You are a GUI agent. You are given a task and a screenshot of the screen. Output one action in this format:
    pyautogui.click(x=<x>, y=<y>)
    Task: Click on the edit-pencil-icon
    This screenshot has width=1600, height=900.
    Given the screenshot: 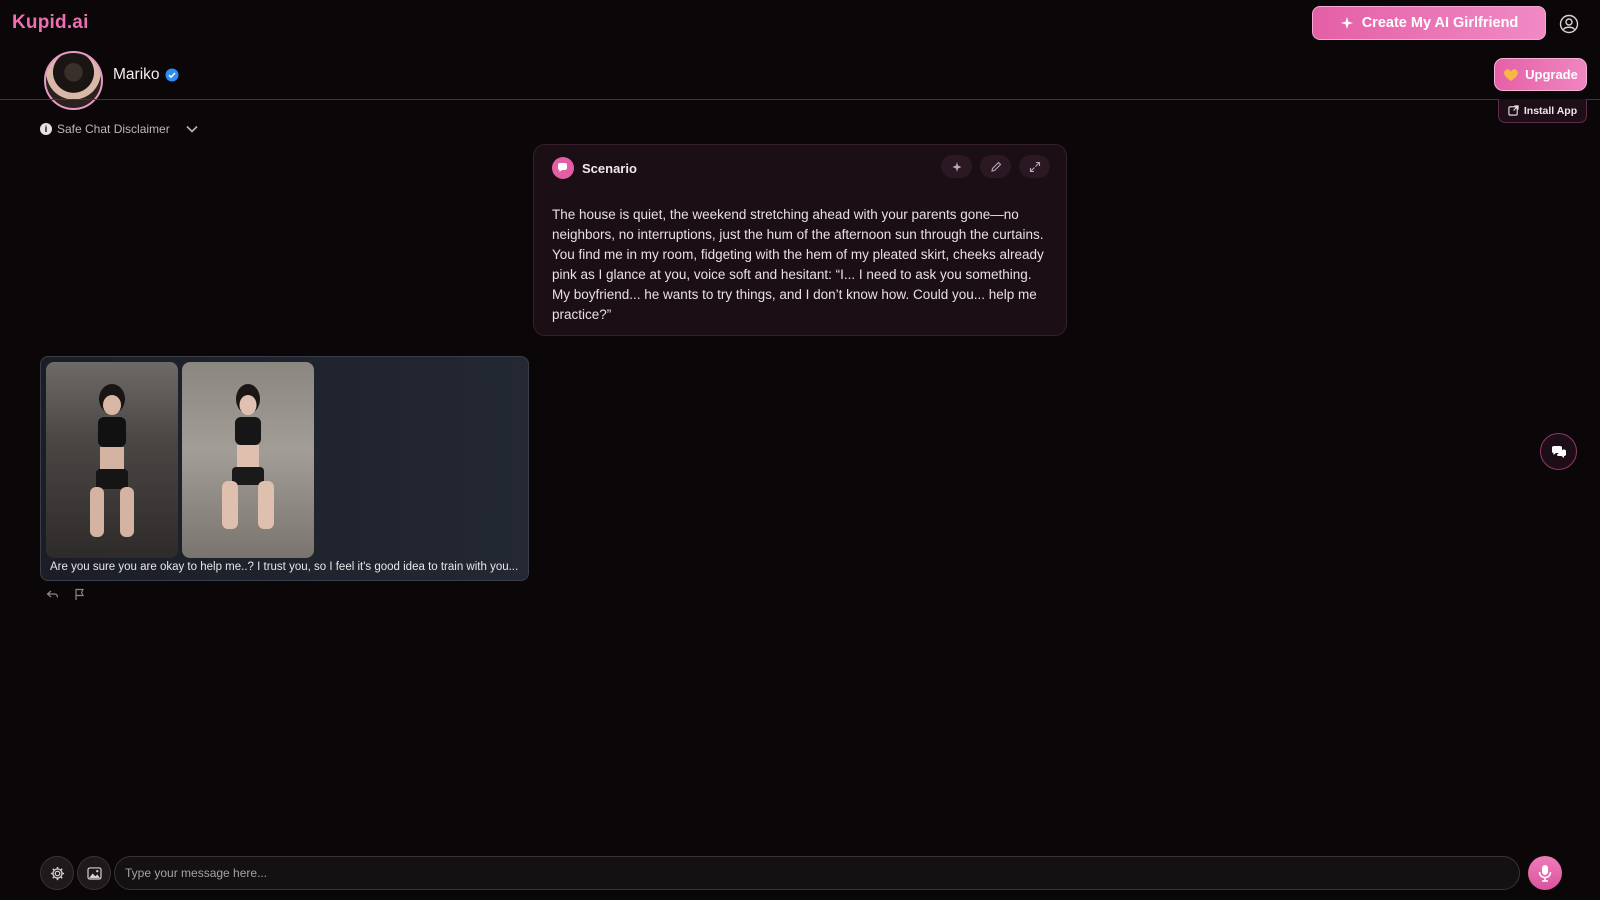 What is the action you would take?
    pyautogui.click(x=995, y=166)
    